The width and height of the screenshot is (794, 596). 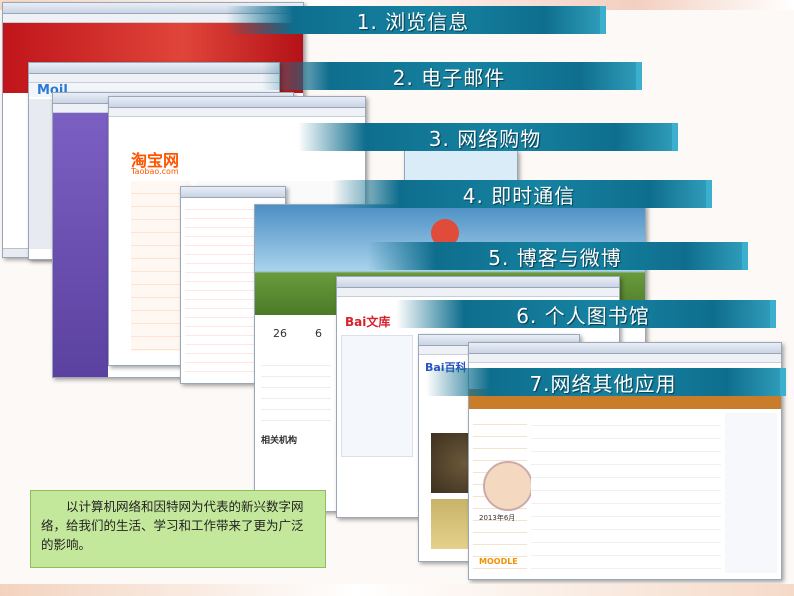 I want to click on taobao-sub: Taobao.com, so click(x=155, y=171).